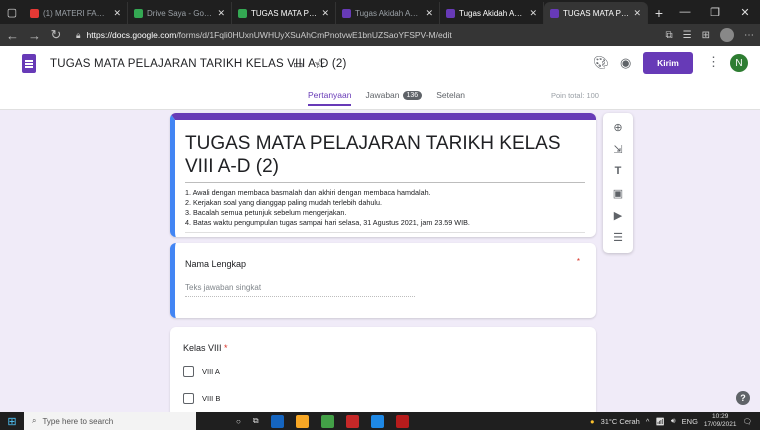 This screenshot has width=760, height=430. What do you see at coordinates (685, 12) in the screenshot?
I see `minimize-icon: —` at bounding box center [685, 12].